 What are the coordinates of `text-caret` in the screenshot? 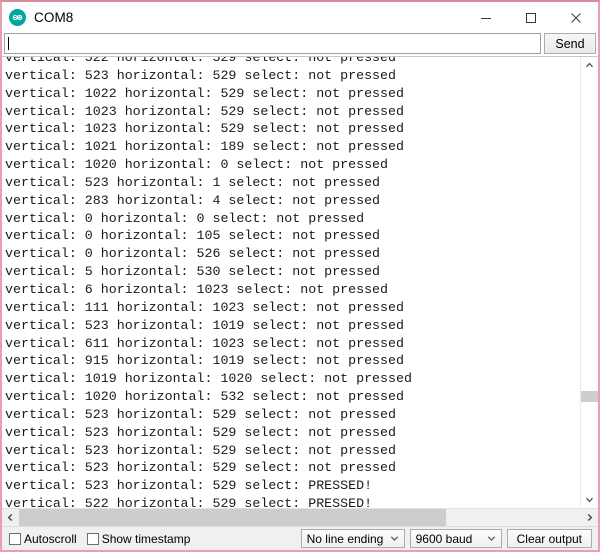 It's located at (8, 43).